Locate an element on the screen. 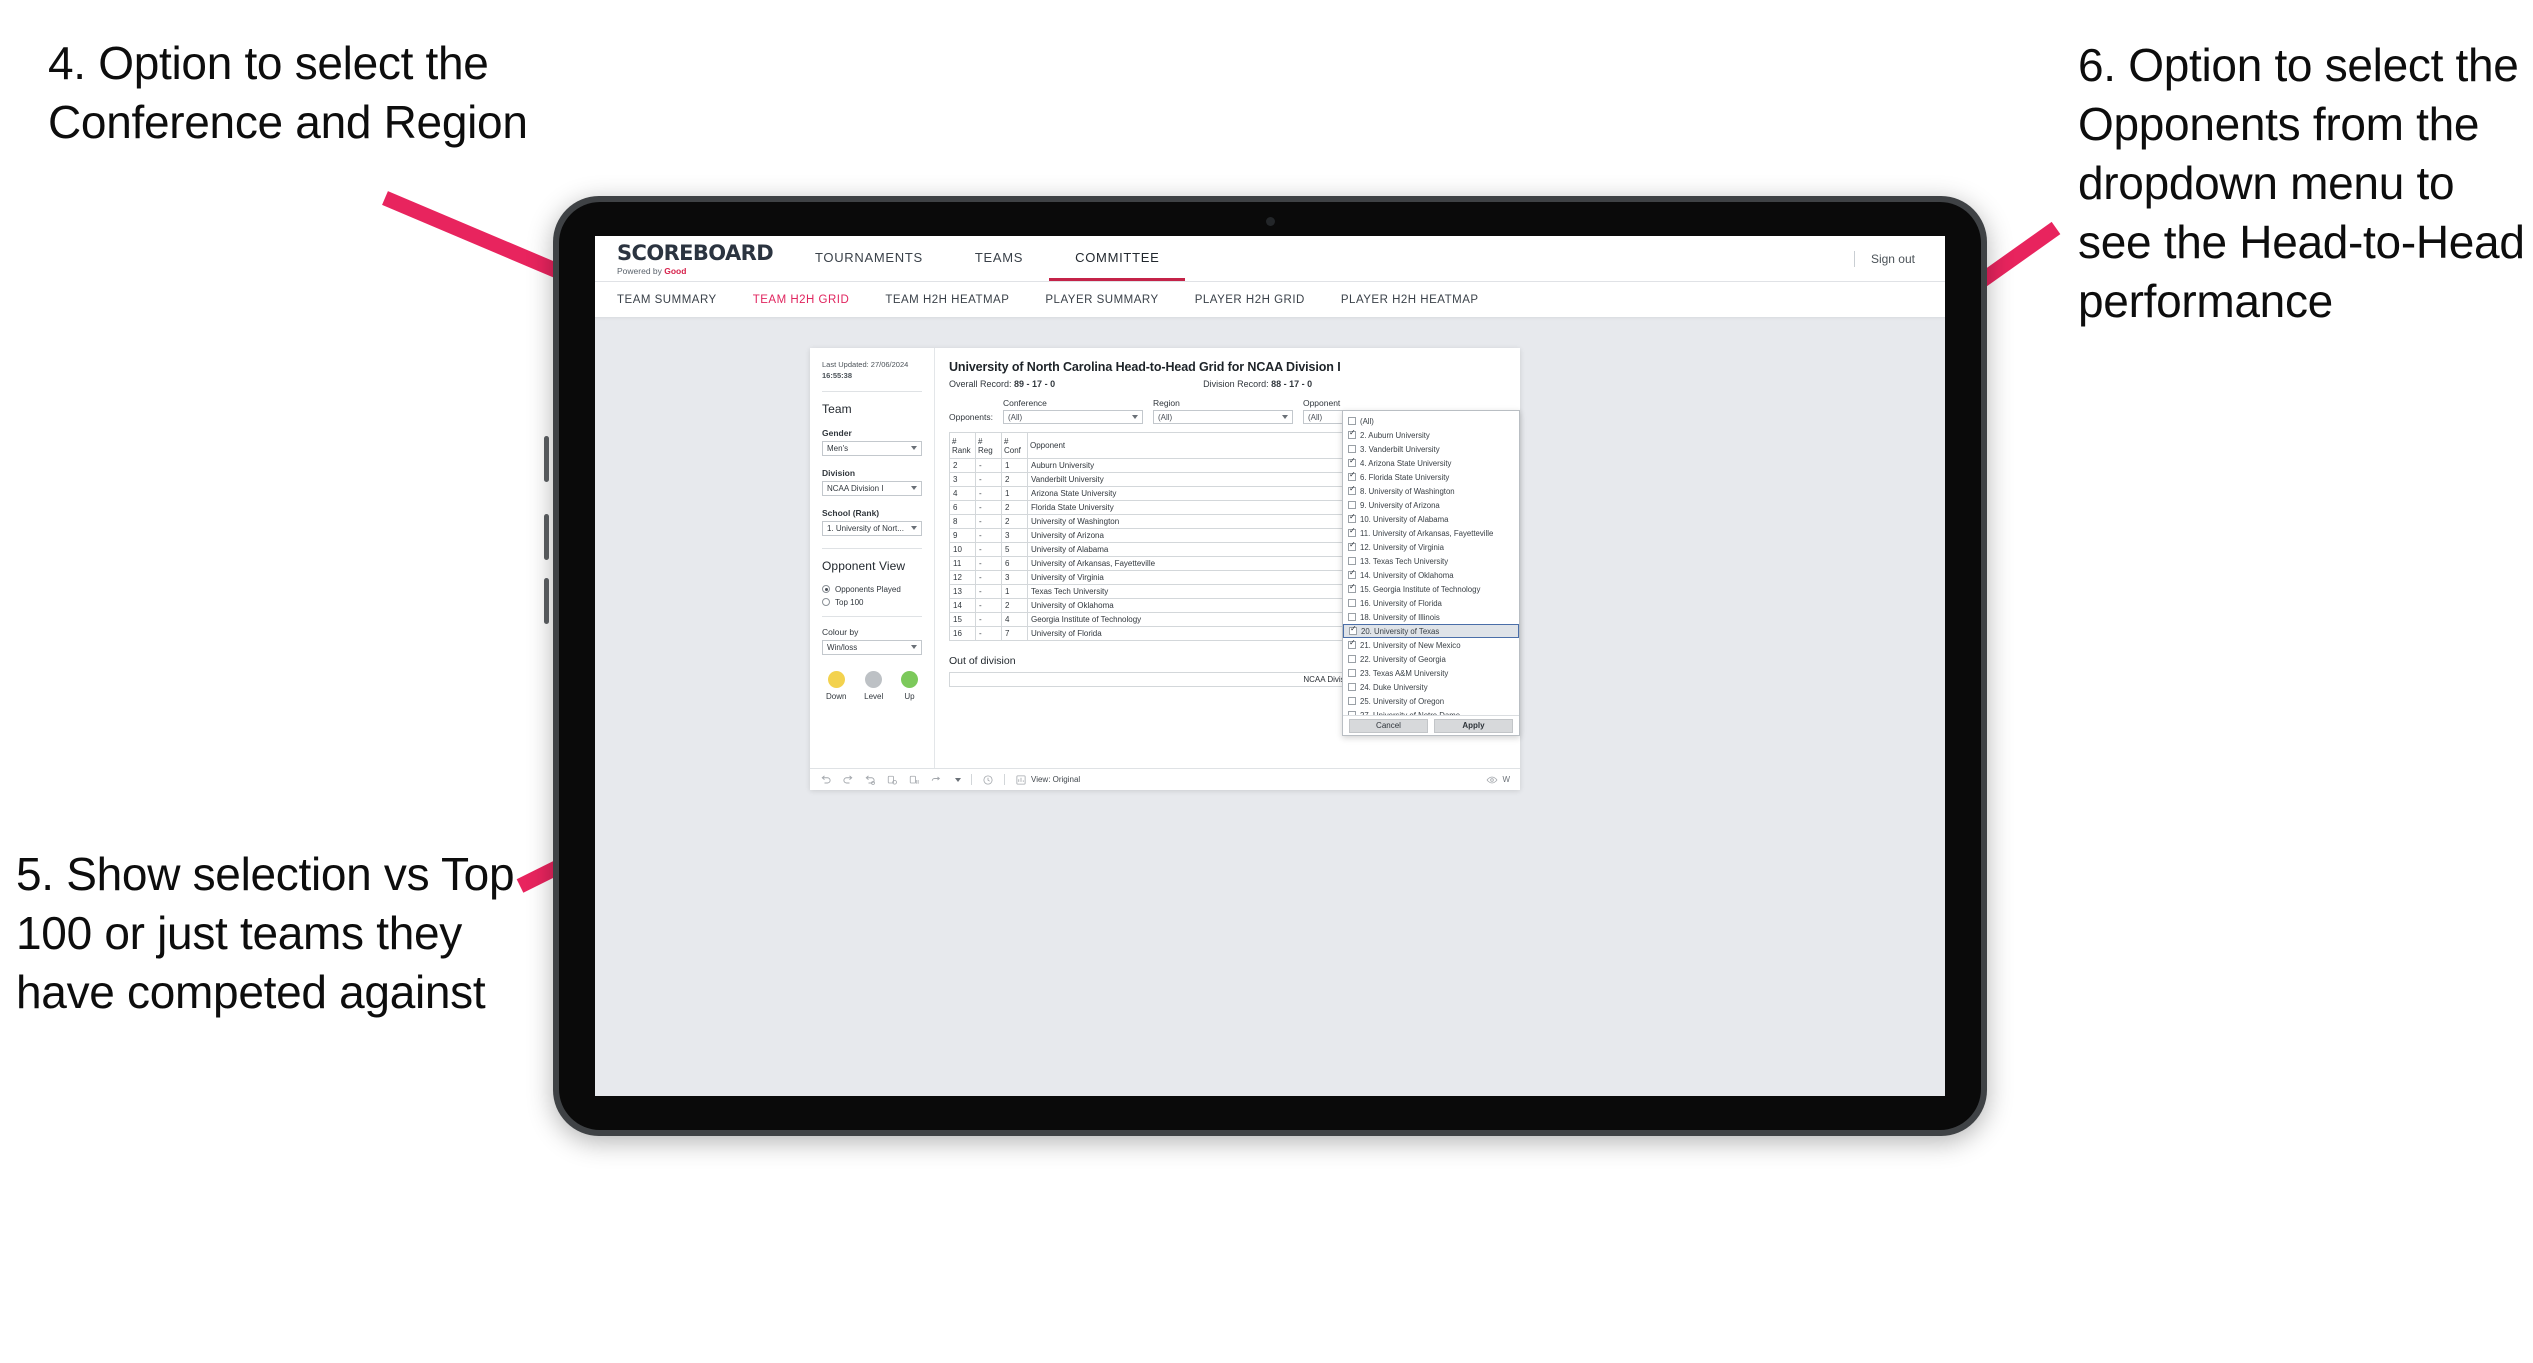  filter-colour-by-select: Win/loss is located at coordinates (872, 647).